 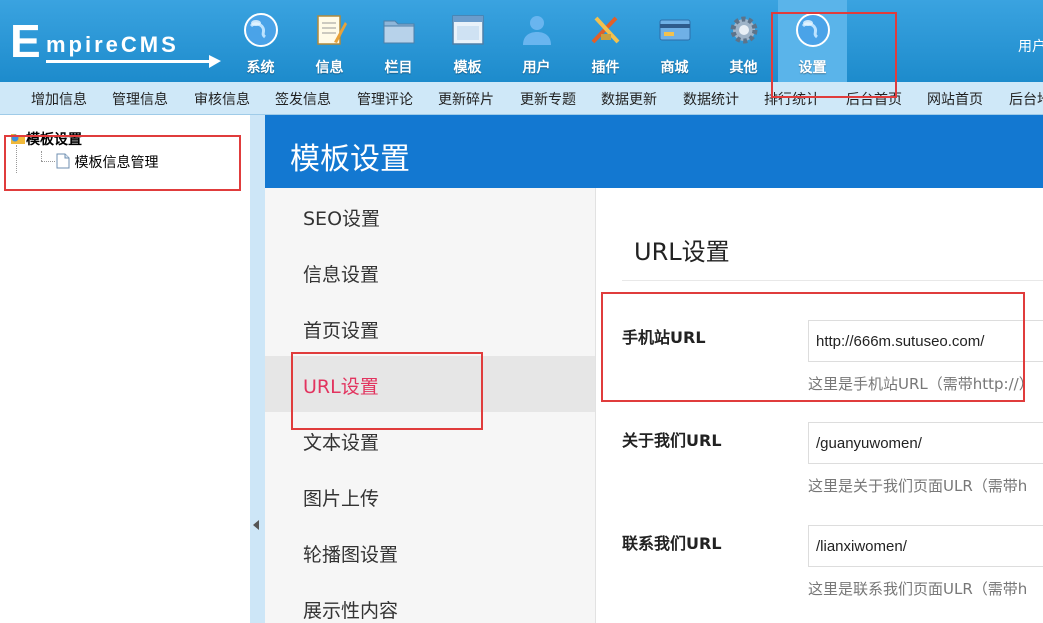 I want to click on tree-item-template-info: 模板信息管理, so click(x=107, y=162).